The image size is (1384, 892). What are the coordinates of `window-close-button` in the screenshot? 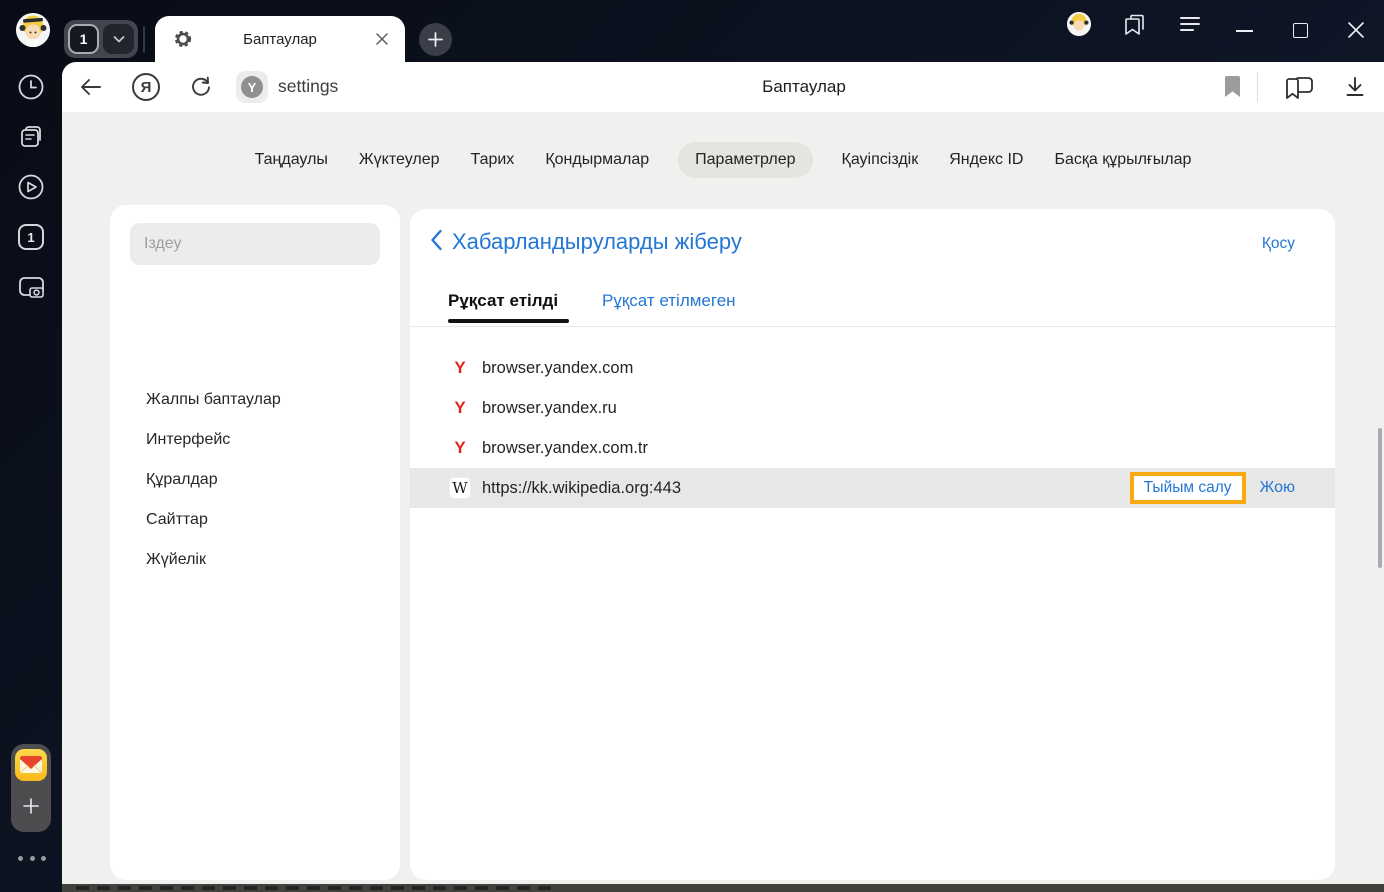 It's located at (1356, 30).